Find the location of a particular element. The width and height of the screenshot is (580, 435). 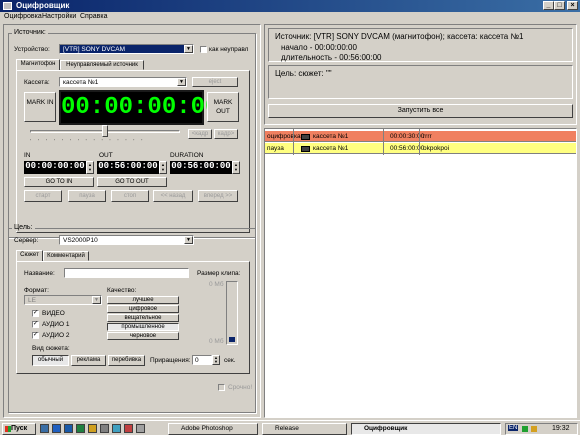

duration-label: DURATION is located at coordinates (187, 155).